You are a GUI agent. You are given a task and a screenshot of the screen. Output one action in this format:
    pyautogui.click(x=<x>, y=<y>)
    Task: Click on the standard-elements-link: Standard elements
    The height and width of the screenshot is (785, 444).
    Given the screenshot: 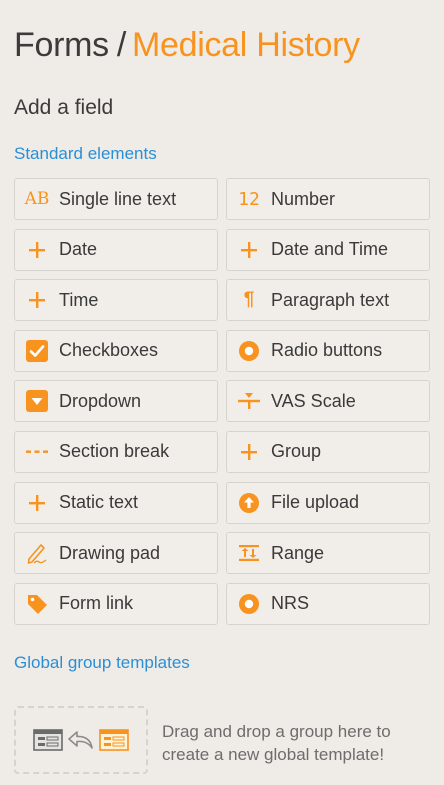 What is the action you would take?
    pyautogui.click(x=85, y=154)
    